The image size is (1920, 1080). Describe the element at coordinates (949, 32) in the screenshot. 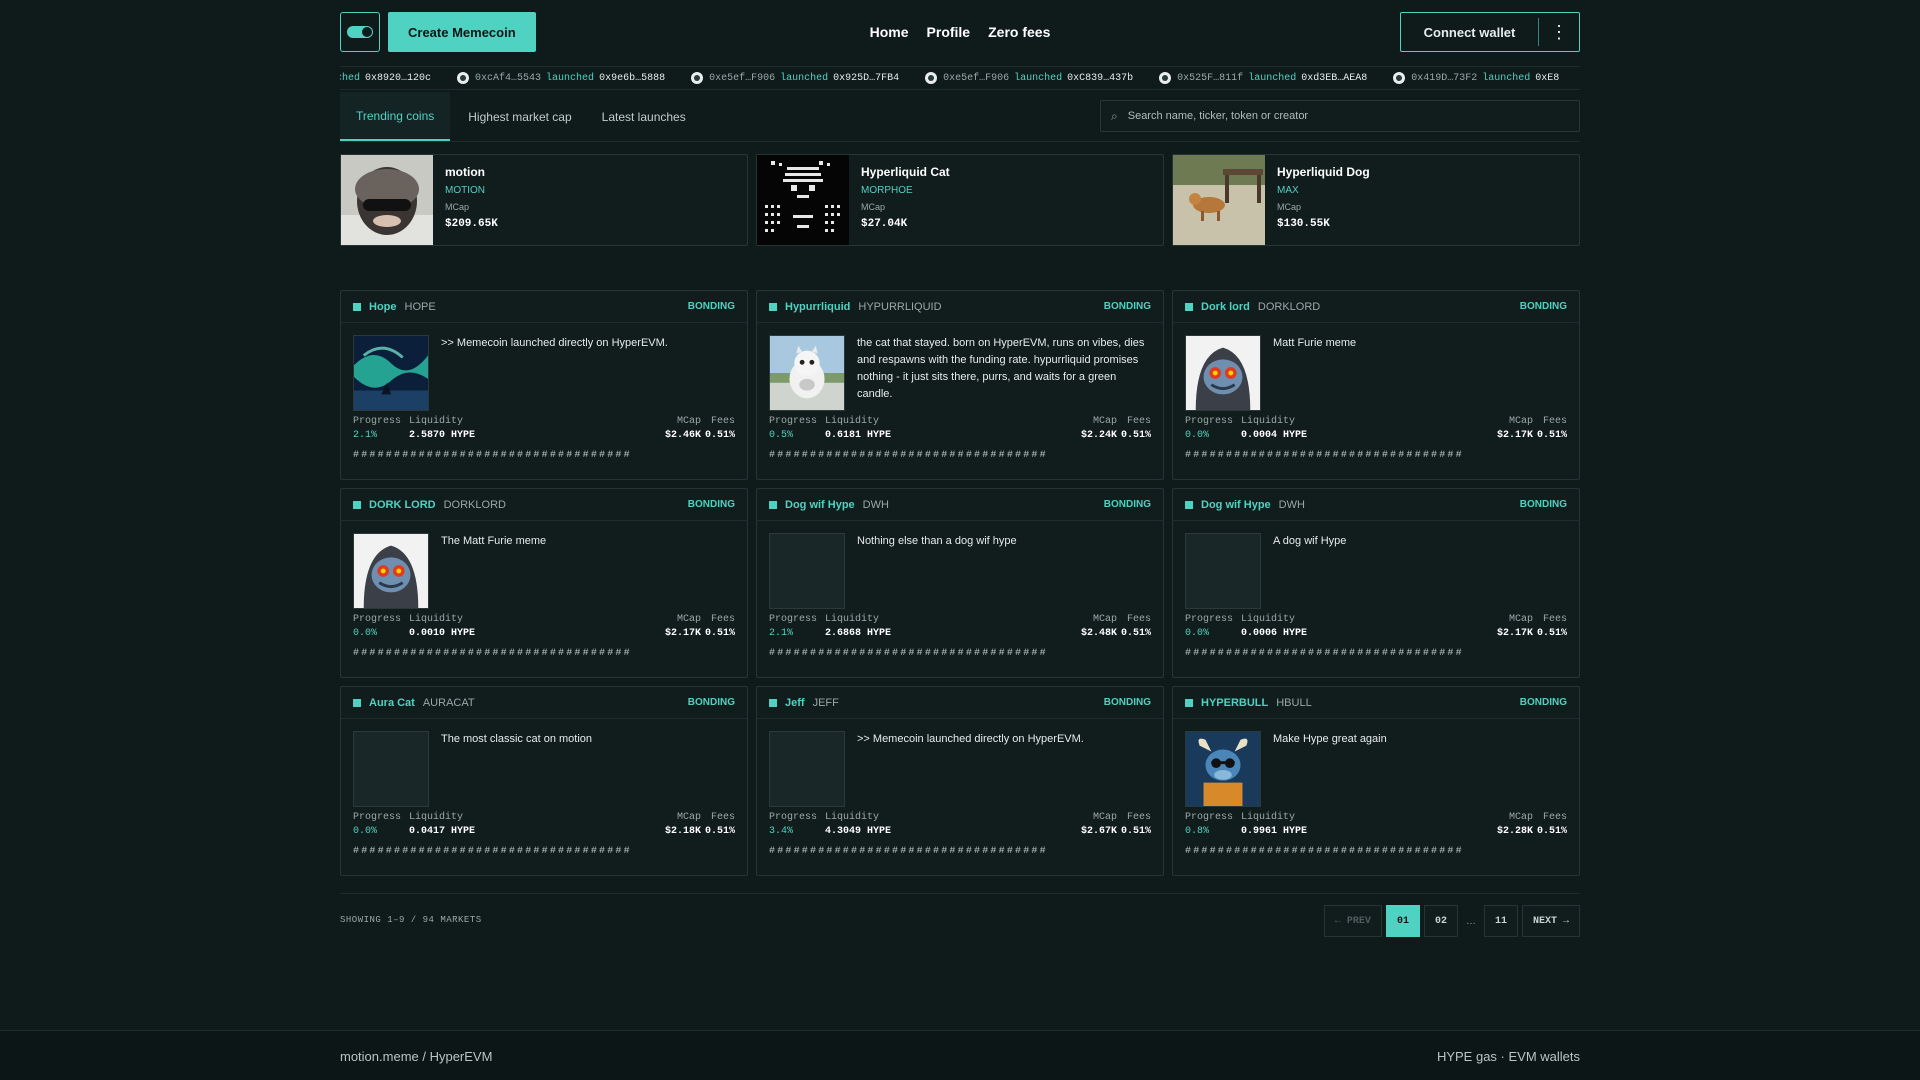

I see `nav-profile: Profile` at that location.